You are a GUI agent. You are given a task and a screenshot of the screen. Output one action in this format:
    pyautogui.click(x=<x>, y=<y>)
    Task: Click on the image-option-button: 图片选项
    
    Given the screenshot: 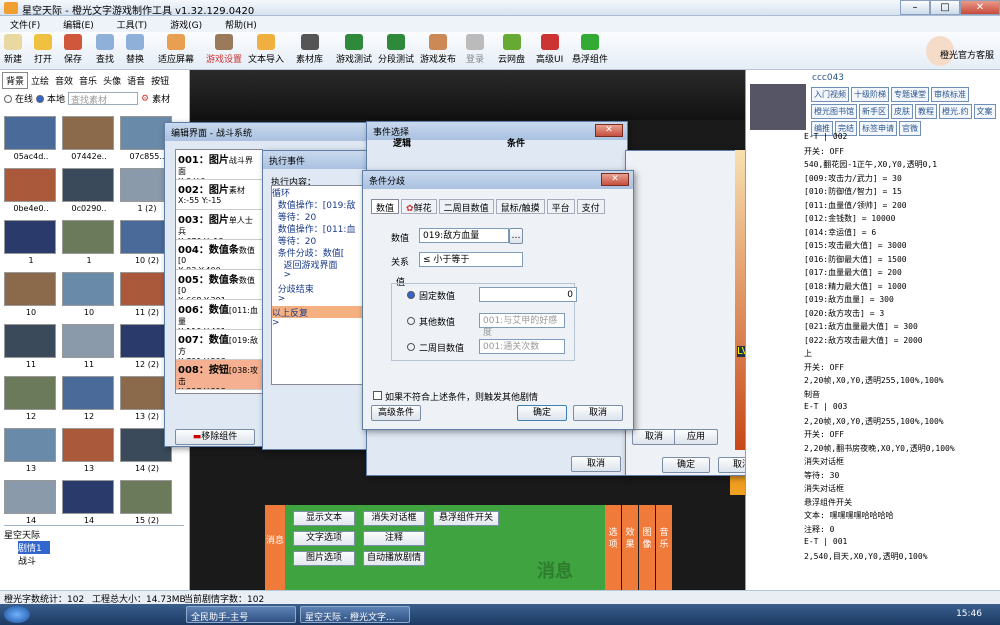 What is the action you would take?
    pyautogui.click(x=324, y=558)
    